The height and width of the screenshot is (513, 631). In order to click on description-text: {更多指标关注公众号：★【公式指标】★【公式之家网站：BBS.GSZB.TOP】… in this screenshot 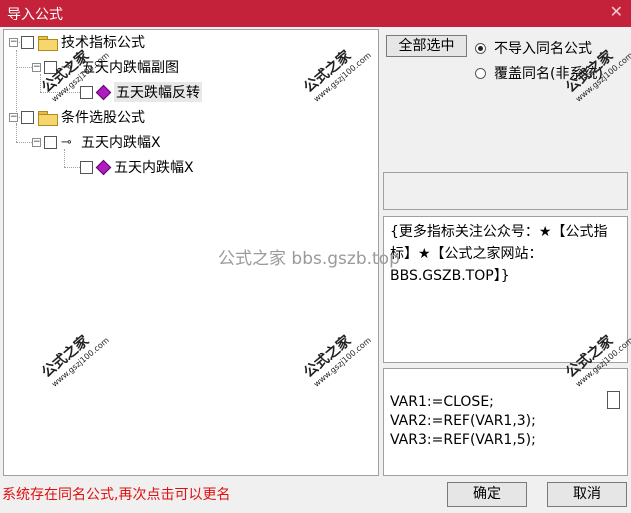, I will do `click(499, 254)`.